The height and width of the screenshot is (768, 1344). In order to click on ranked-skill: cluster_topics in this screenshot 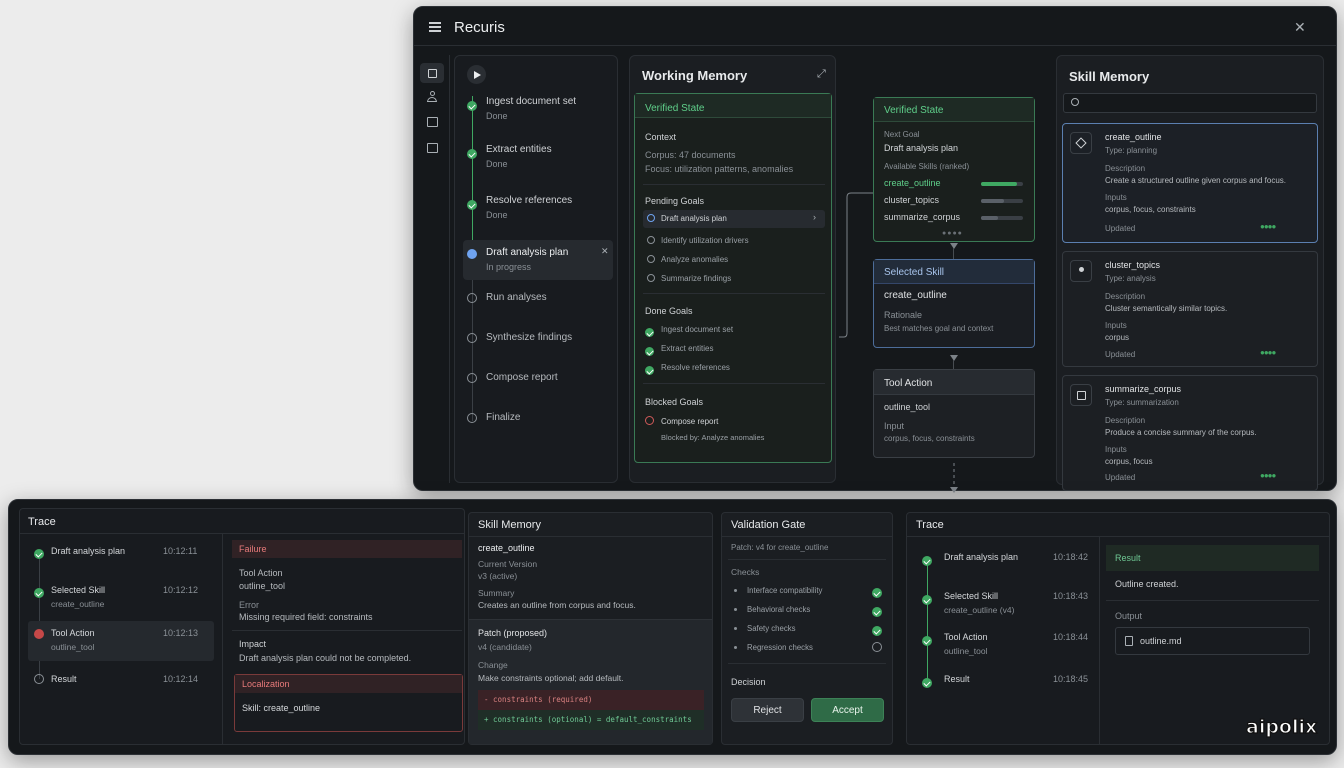, I will do `click(956, 200)`.